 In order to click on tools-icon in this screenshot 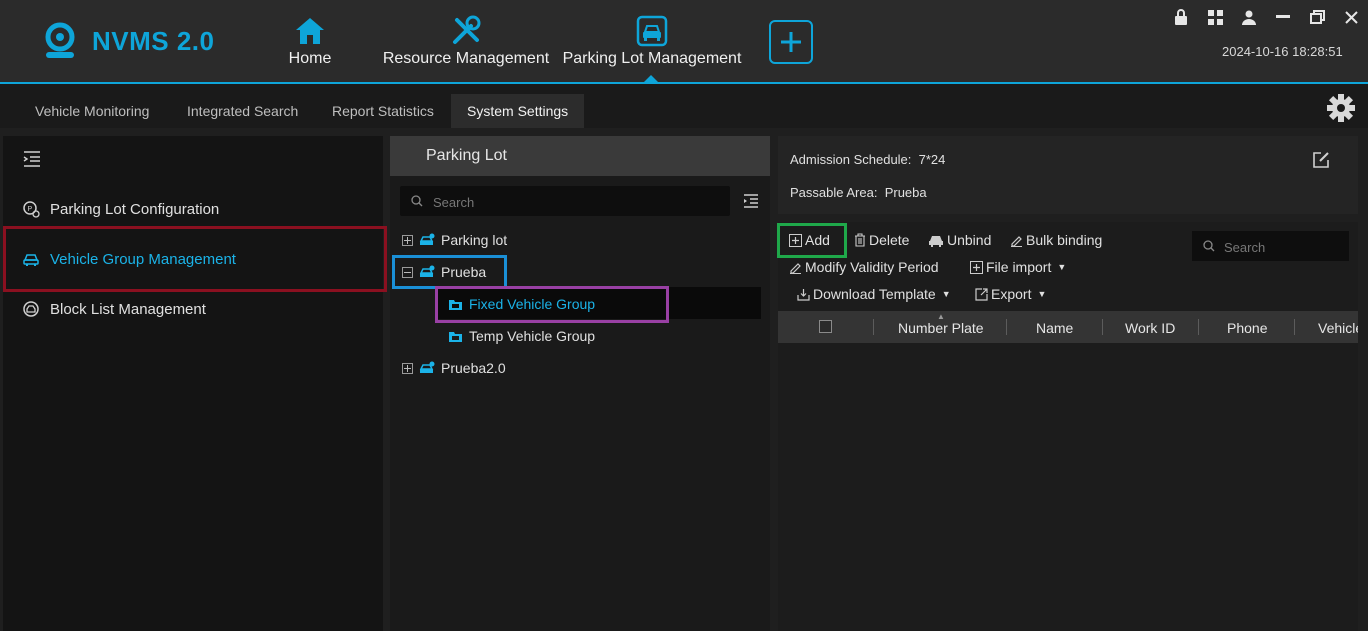, I will do `click(466, 31)`.